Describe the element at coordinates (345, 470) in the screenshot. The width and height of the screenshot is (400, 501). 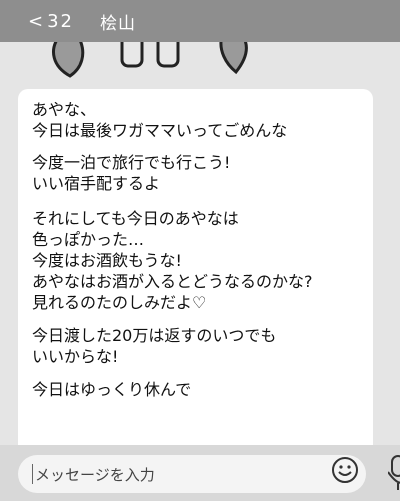
I see `emoji-icon` at that location.